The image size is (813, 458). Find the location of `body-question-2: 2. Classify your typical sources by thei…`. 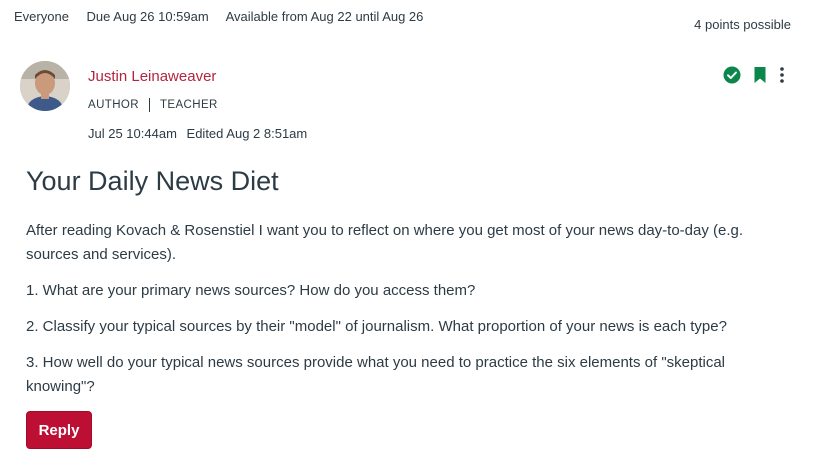

body-question-2: 2. Classify your typical sources by thei… is located at coordinates (376, 326).